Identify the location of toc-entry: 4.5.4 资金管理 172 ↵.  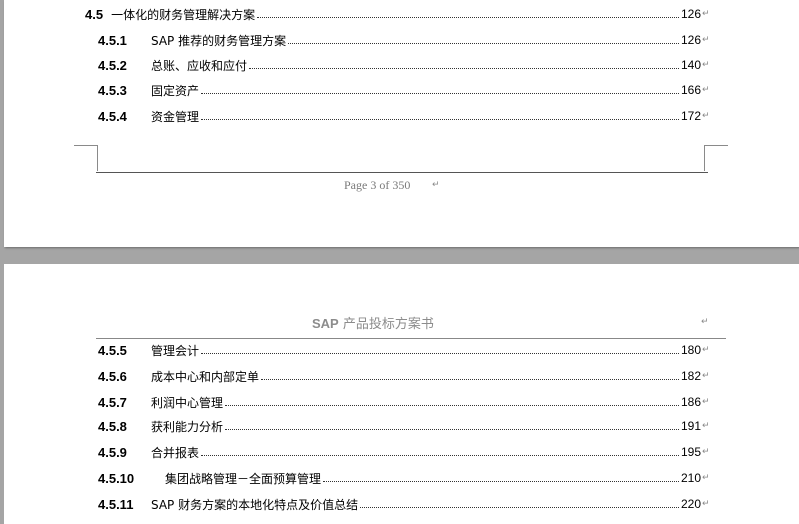
(404, 116).